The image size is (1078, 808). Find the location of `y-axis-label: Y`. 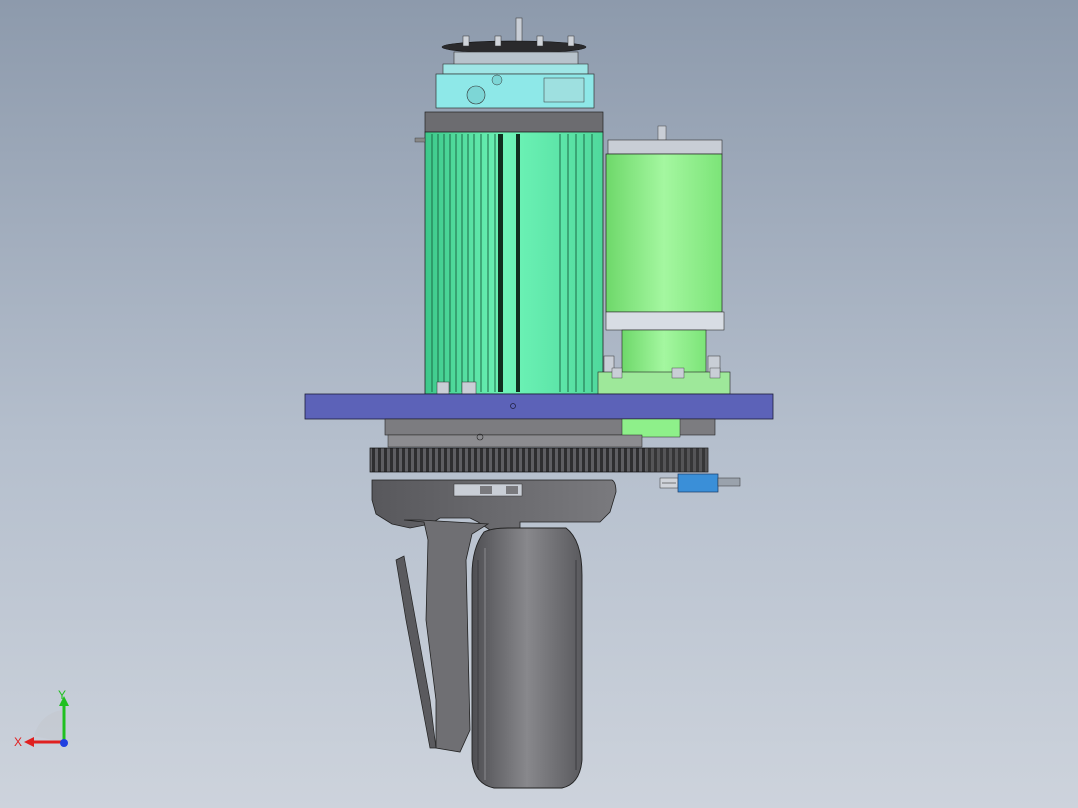

y-axis-label: Y is located at coordinates (62, 695).